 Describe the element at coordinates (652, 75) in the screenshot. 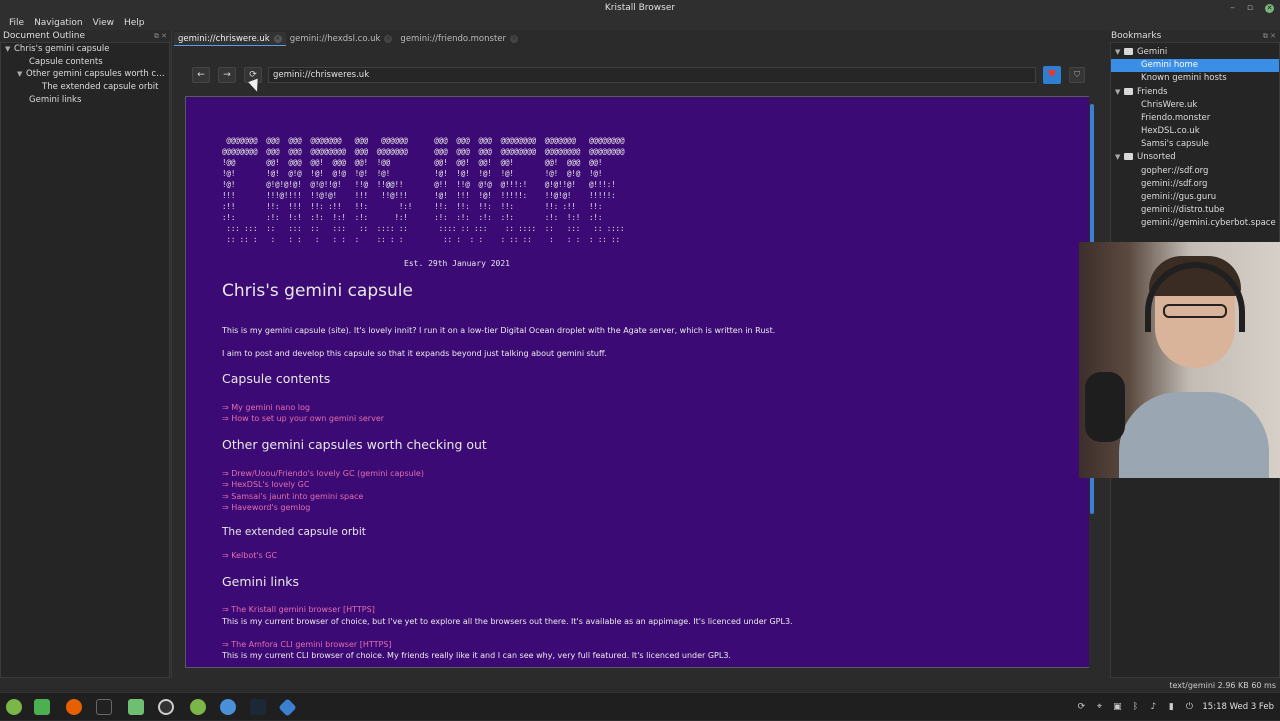

I see `url-input: gemini://chrisweres.uk` at that location.